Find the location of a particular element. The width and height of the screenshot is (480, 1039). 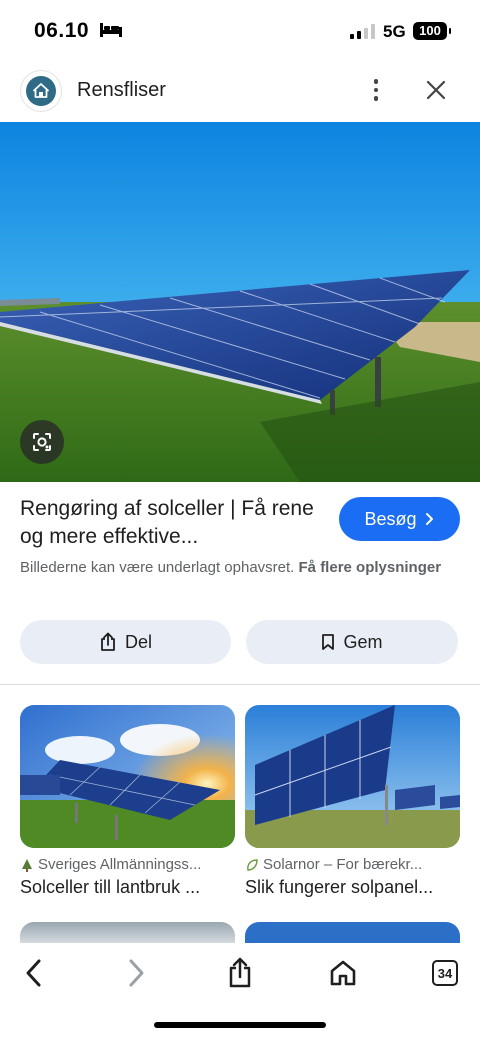

signal-icon is located at coordinates (362, 31).